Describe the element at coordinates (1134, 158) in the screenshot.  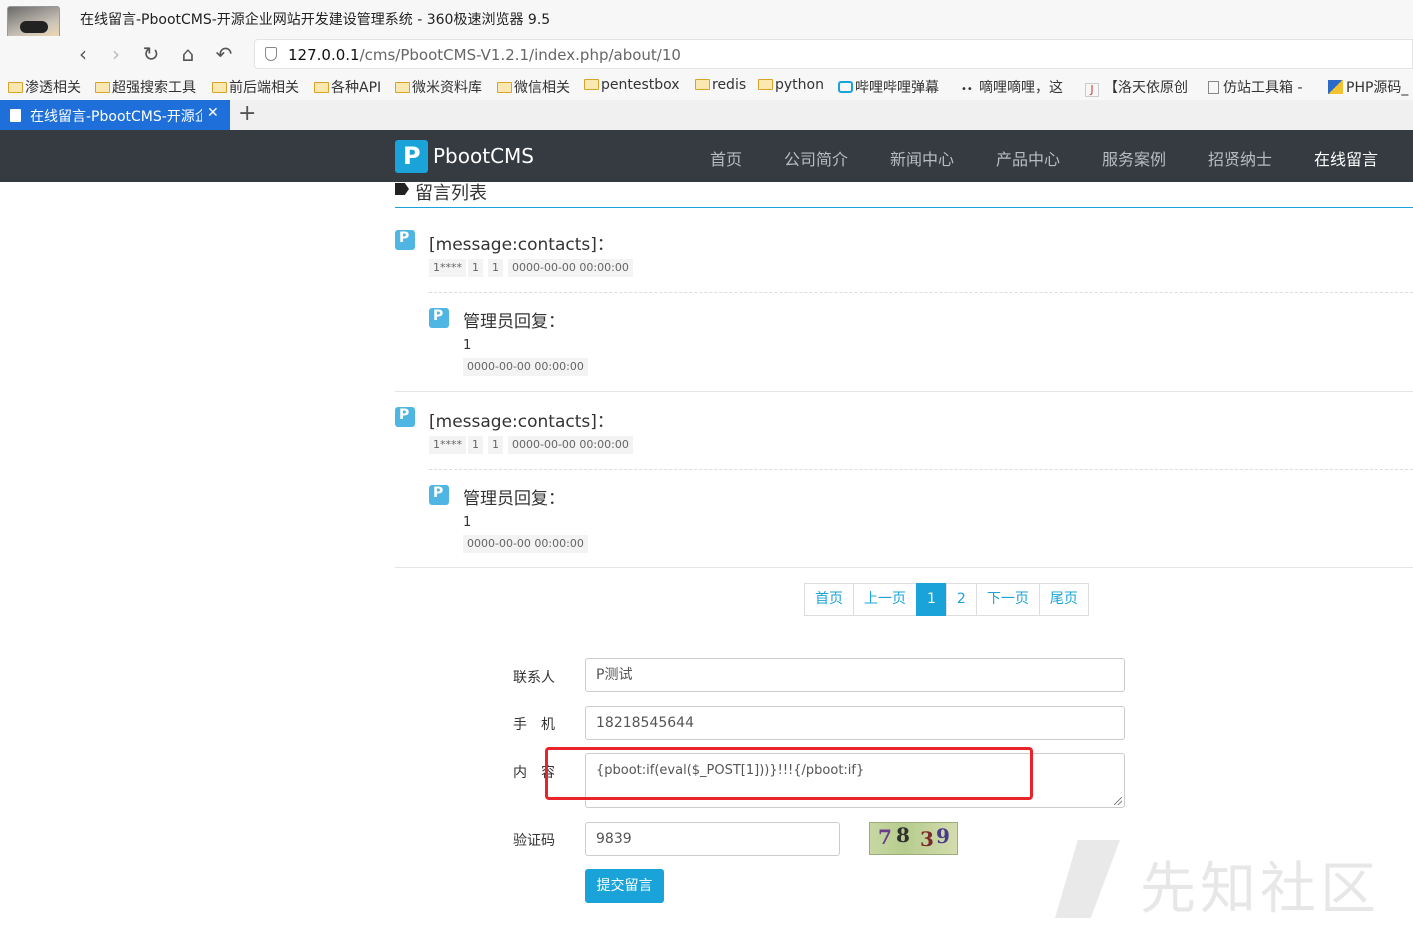
I see `nav-cases: 服务案例` at that location.